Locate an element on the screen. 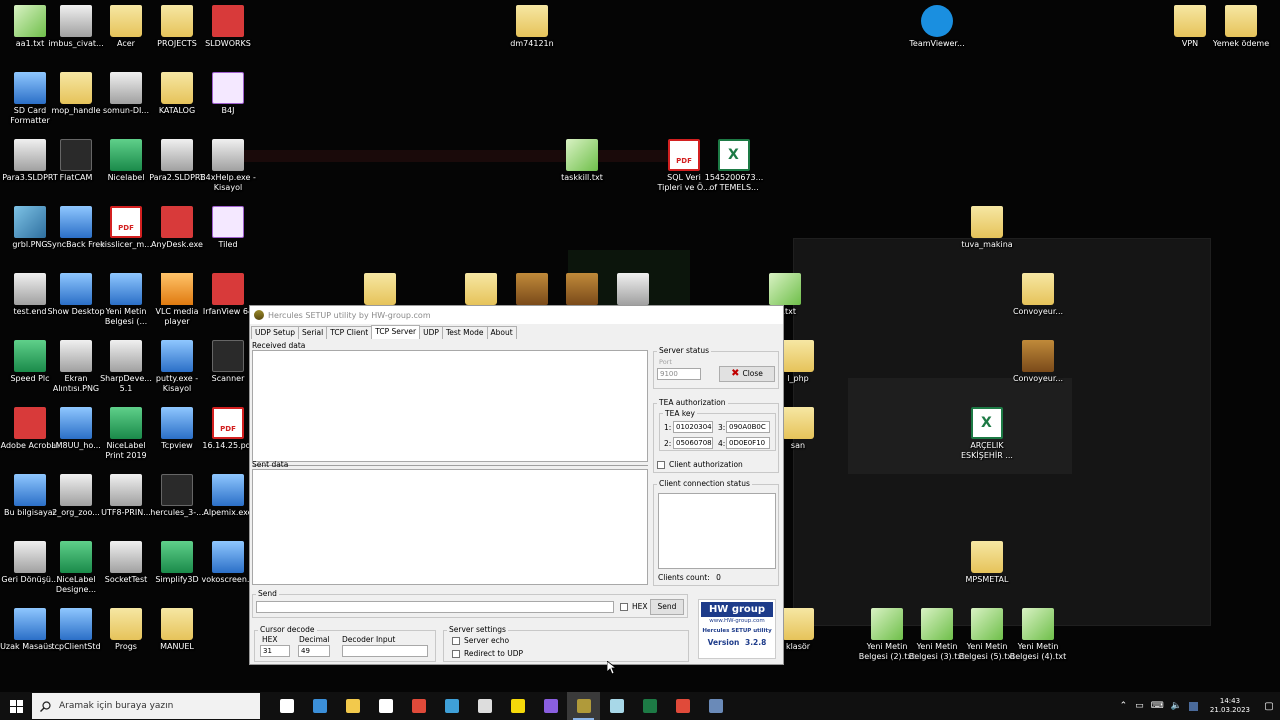 This screenshot has width=1280, height=720. cursor-decode-label: Cursor decode is located at coordinates (287, 629).